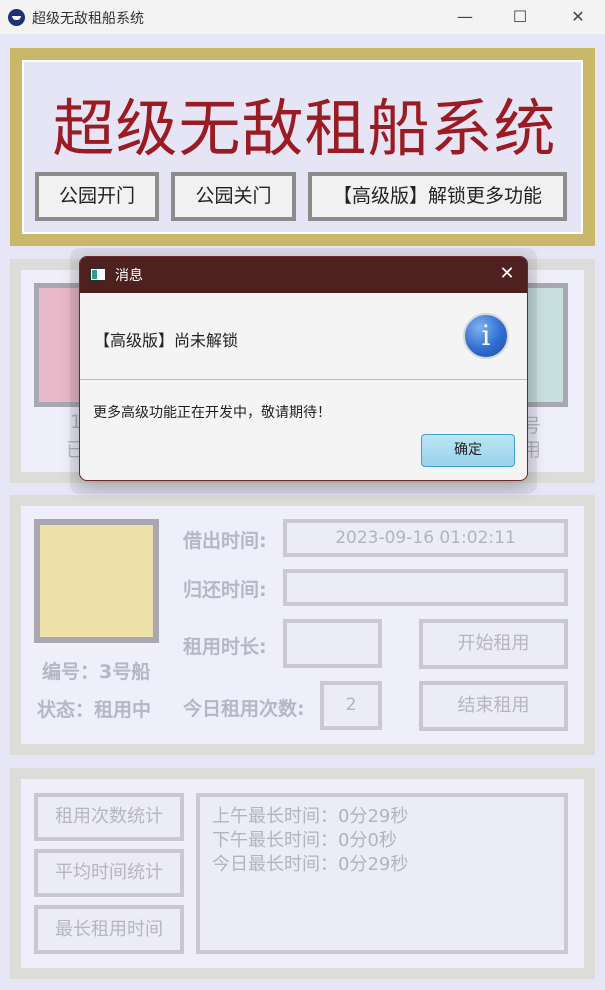 The height and width of the screenshot is (990, 605). I want to click on today-count-field: 2, so click(351, 705).